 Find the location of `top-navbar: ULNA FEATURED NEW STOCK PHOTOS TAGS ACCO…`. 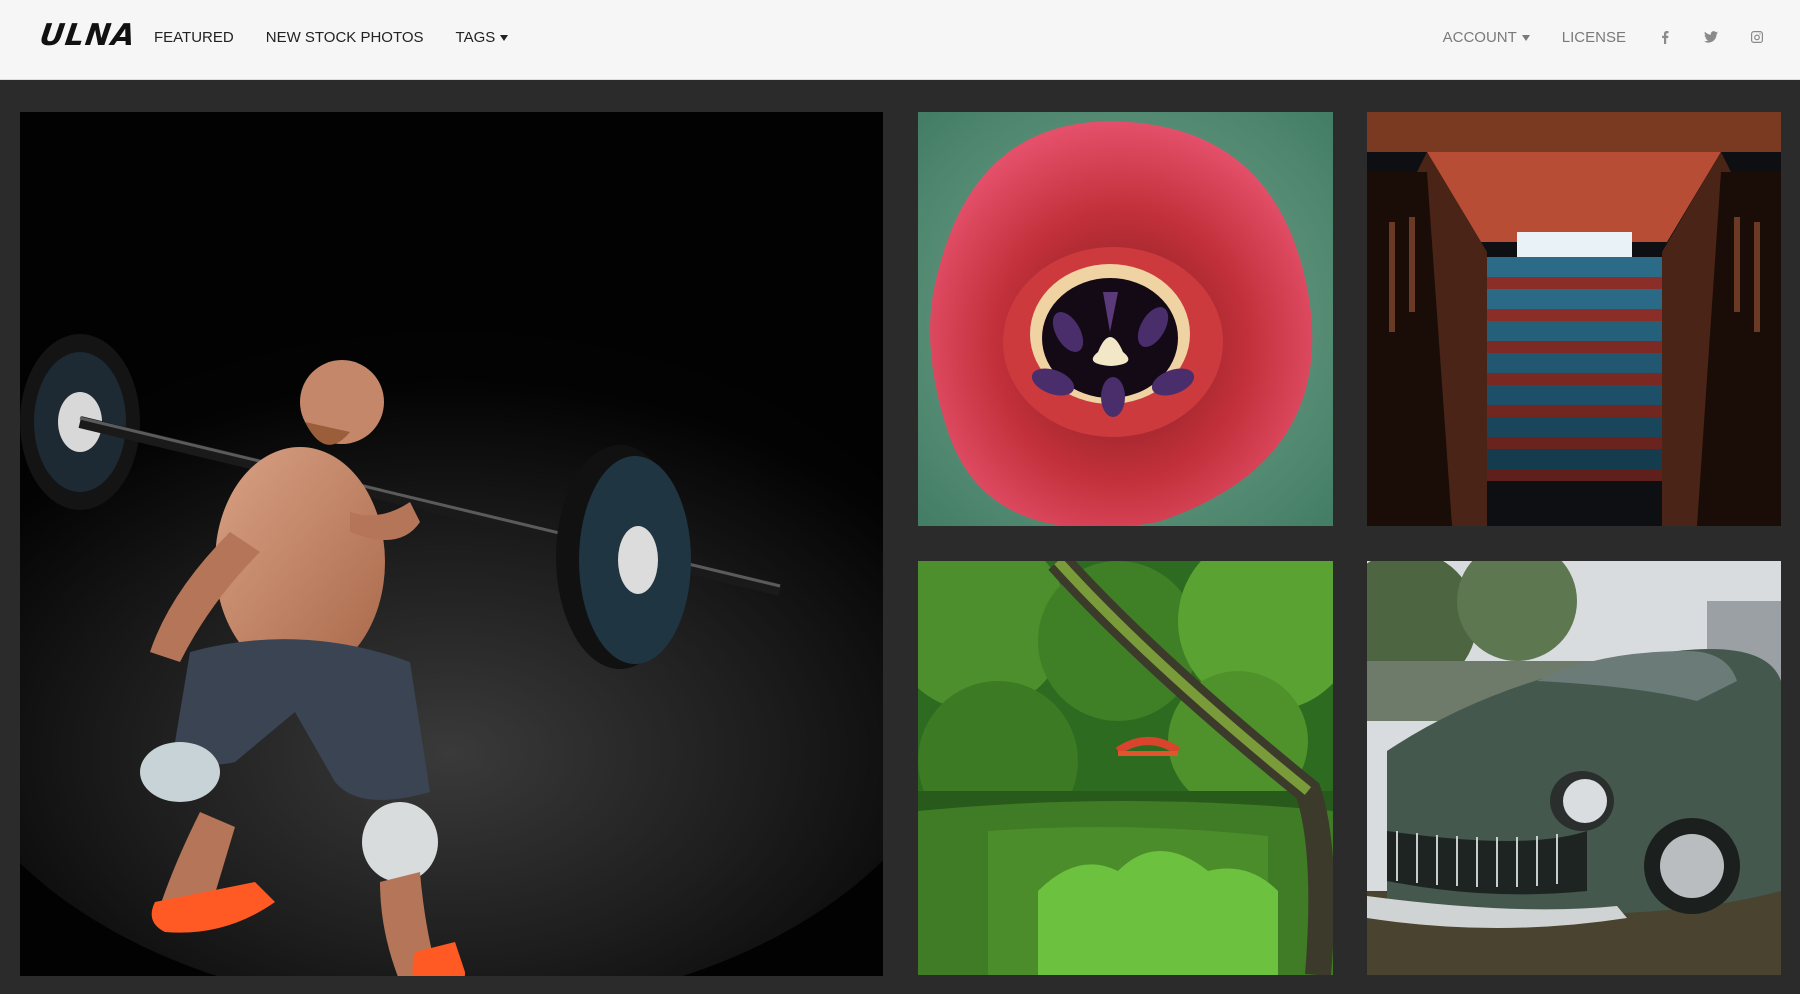

top-navbar: ULNA FEATURED NEW STOCK PHOTOS TAGS ACCO… is located at coordinates (900, 40).